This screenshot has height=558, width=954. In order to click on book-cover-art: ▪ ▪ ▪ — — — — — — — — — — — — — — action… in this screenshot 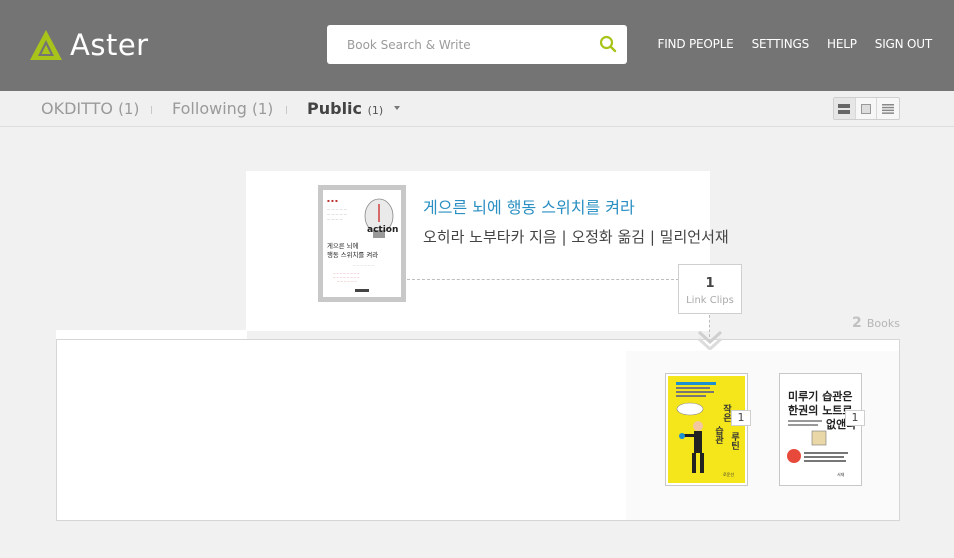, I will do `click(362, 243)`.